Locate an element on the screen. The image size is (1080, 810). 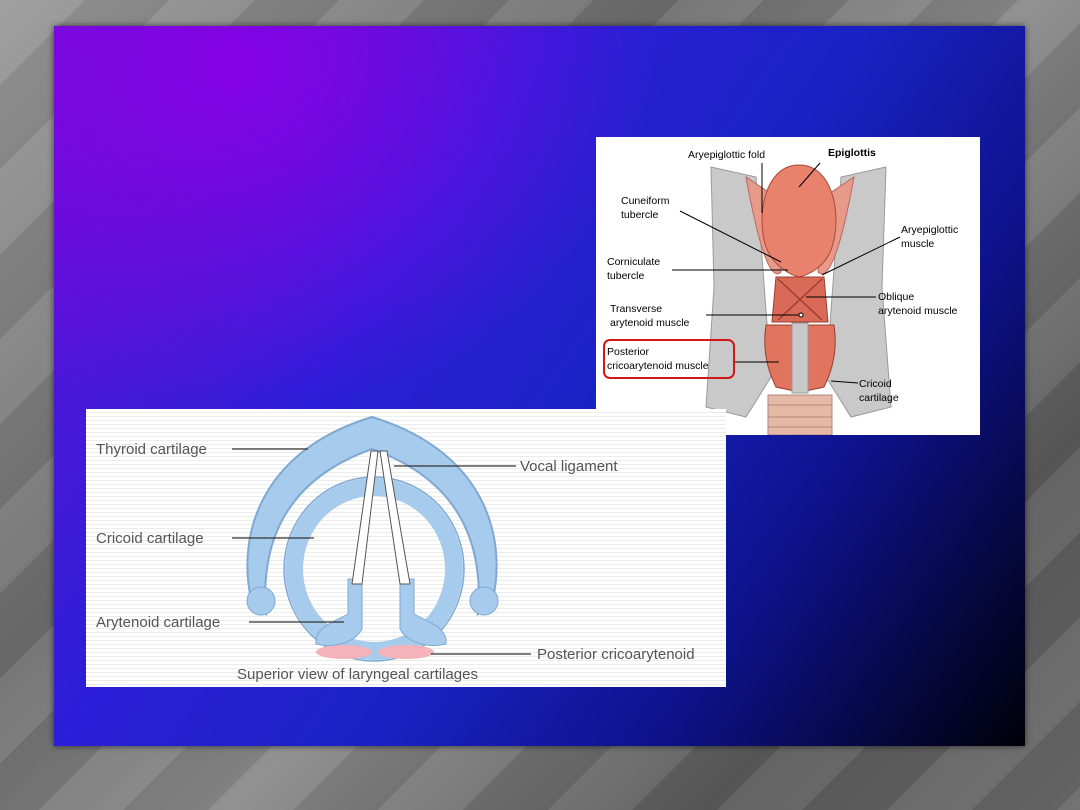
label-posterior-2: cricoarytenoid muscle is located at coordinates (658, 366).